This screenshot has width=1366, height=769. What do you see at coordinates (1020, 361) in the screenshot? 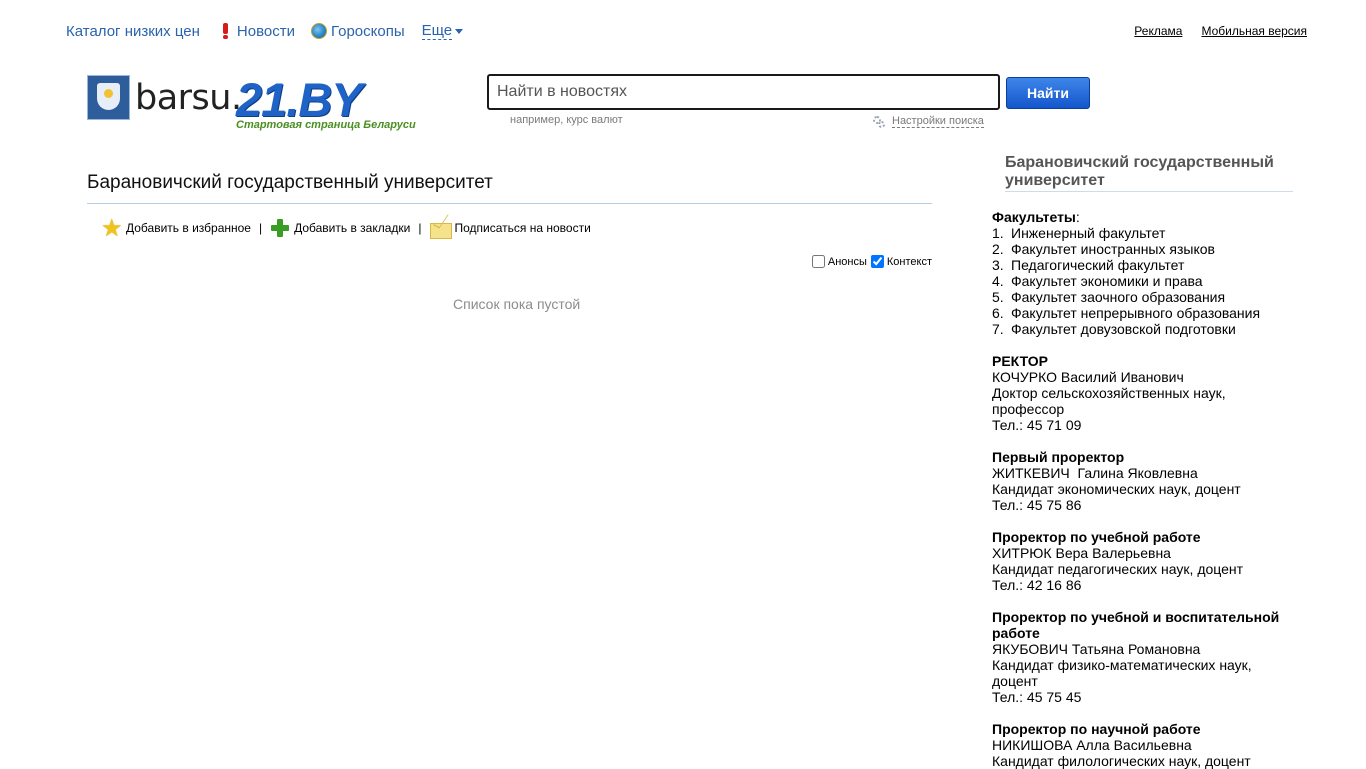
I see `person-role: РЕКТОР` at bounding box center [1020, 361].